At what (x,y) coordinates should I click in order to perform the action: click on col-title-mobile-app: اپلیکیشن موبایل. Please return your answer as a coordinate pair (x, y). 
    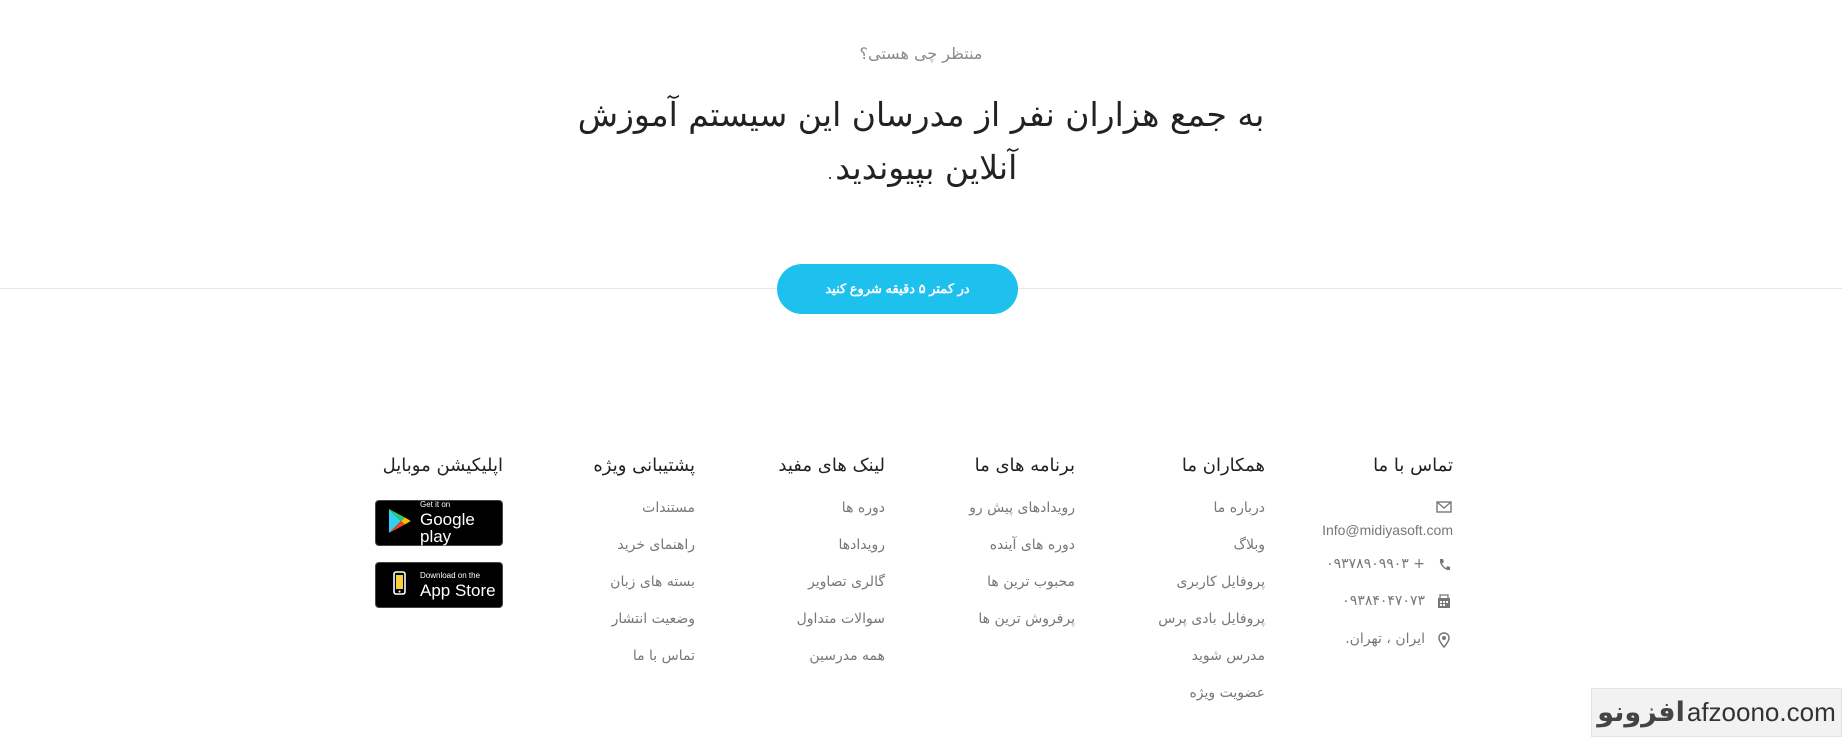
    Looking at the image, I should click on (442, 465).